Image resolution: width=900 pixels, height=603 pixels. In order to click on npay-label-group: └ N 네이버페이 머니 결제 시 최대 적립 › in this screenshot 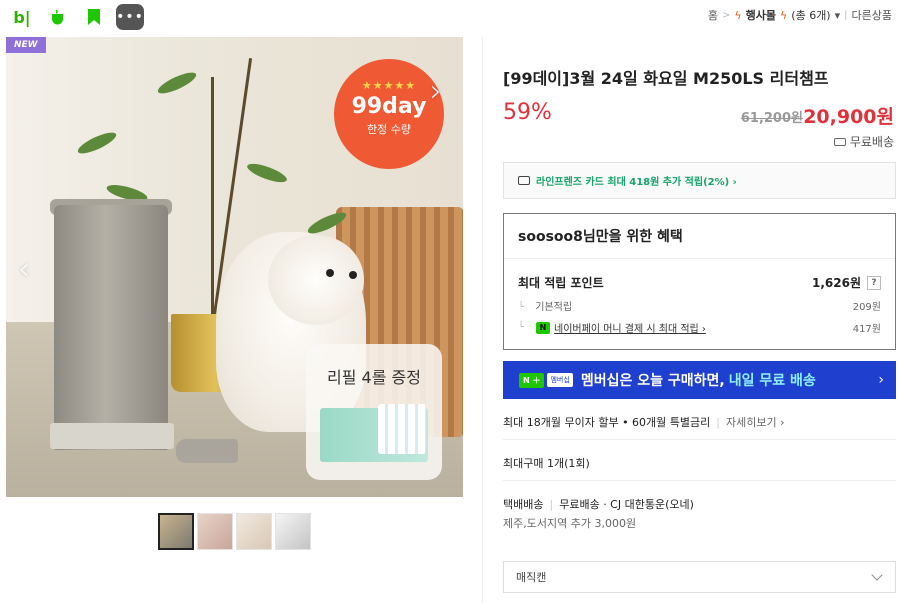, I will do `click(612, 327)`.